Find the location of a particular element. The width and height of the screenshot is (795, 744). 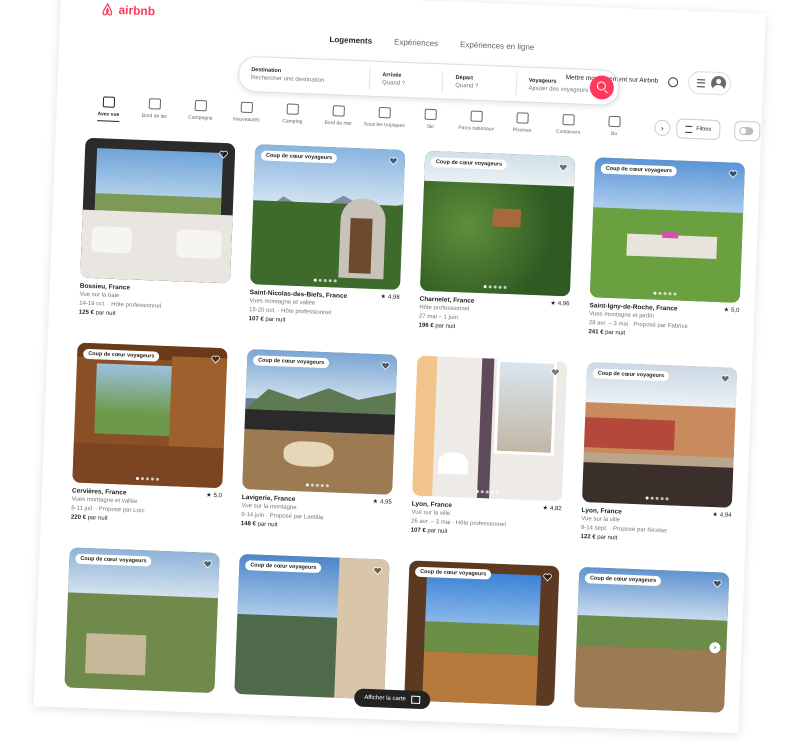

category-parcs-nationaux: Parcs nationaux is located at coordinates (476, 121).